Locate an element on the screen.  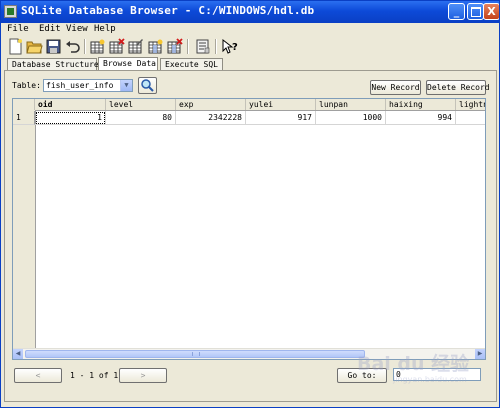
menu-edit: Edit is located at coordinates (50, 29).